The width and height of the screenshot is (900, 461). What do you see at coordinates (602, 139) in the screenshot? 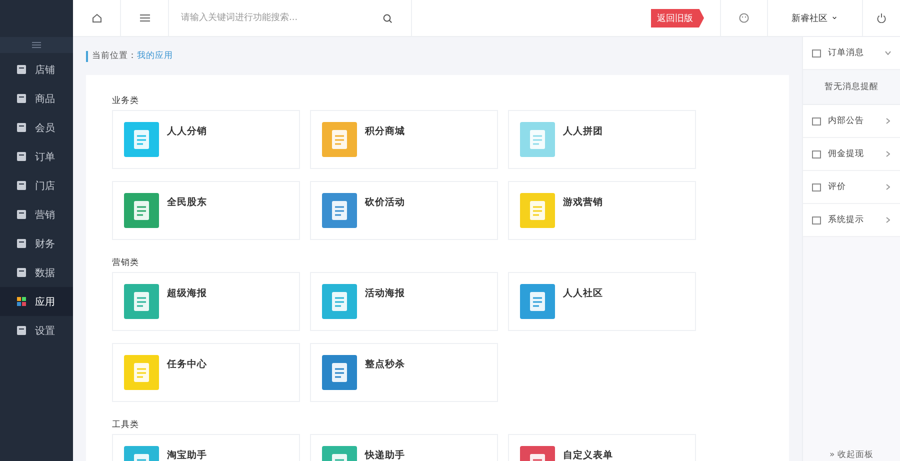
I see `app-card: 人人拼团` at bounding box center [602, 139].